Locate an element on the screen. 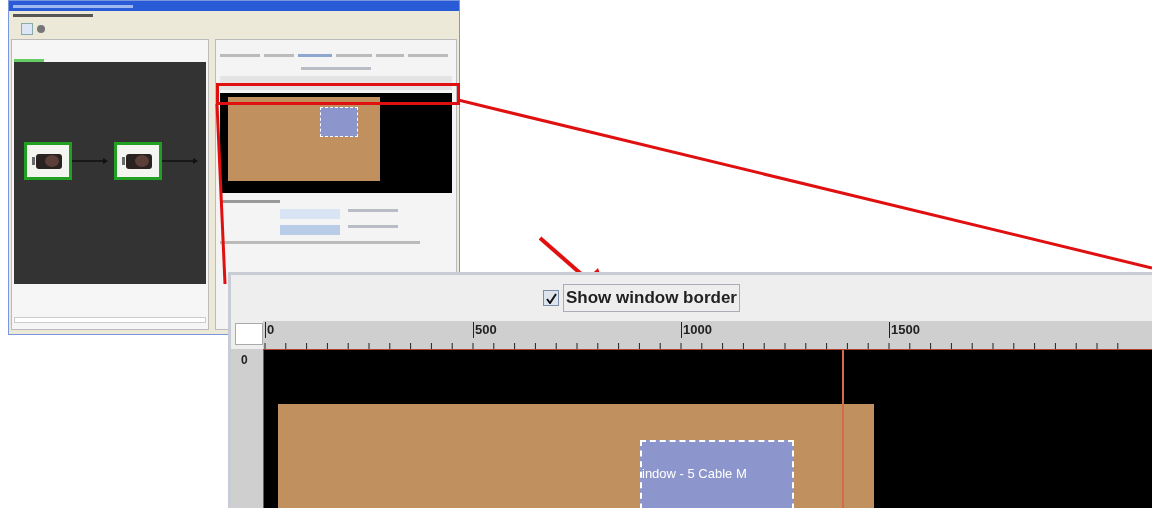 The height and width of the screenshot is (508, 1152). checkbox is located at coordinates (551, 298).